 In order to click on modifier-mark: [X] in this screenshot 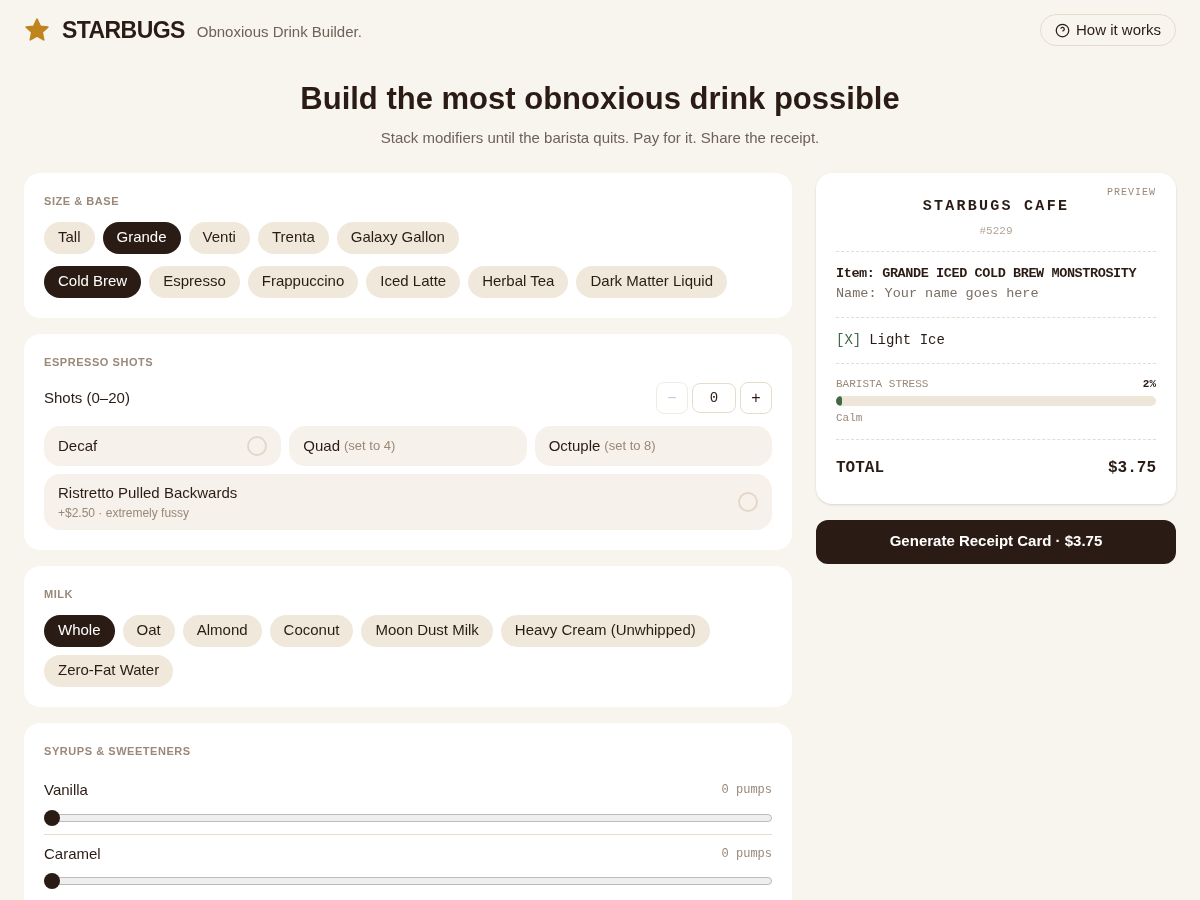, I will do `click(849, 340)`.